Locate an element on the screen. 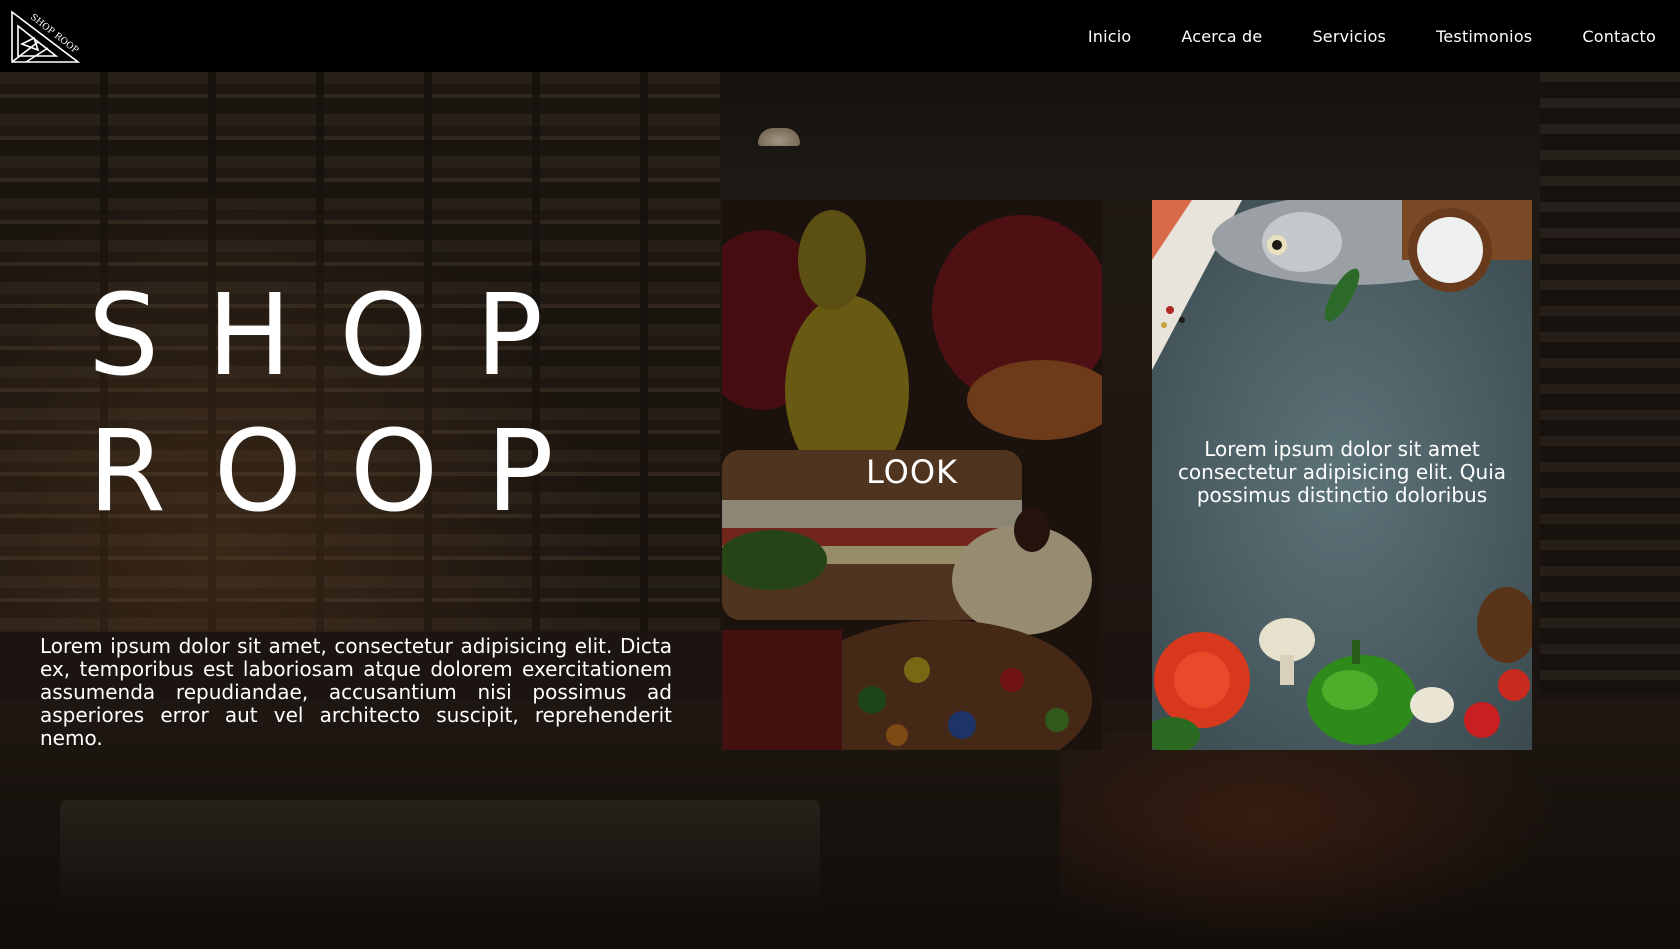  hero-title-line-1: SHOP is located at coordinates (340, 336).